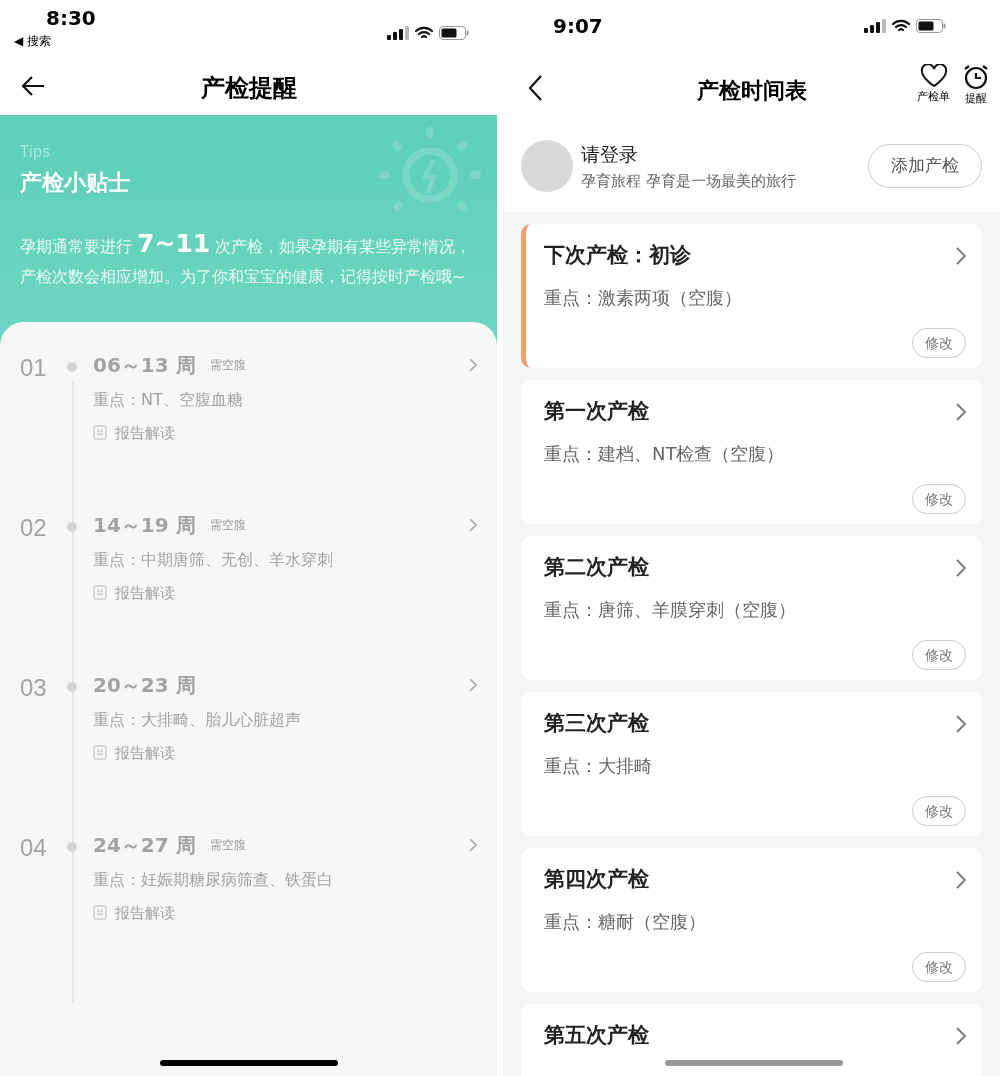 This screenshot has width=1000, height=1076. What do you see at coordinates (751, 1040) in the screenshot?
I see `checkup-card: 第五次产检` at bounding box center [751, 1040].